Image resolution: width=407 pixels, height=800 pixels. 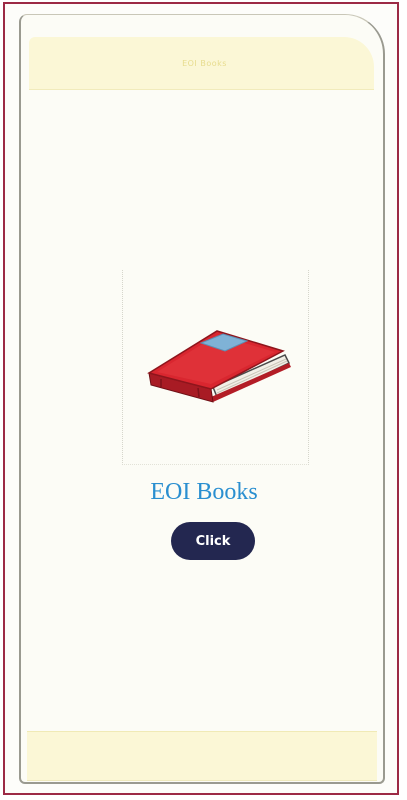 What do you see at coordinates (204, 492) in the screenshot?
I see `page-title: EOI Books` at bounding box center [204, 492].